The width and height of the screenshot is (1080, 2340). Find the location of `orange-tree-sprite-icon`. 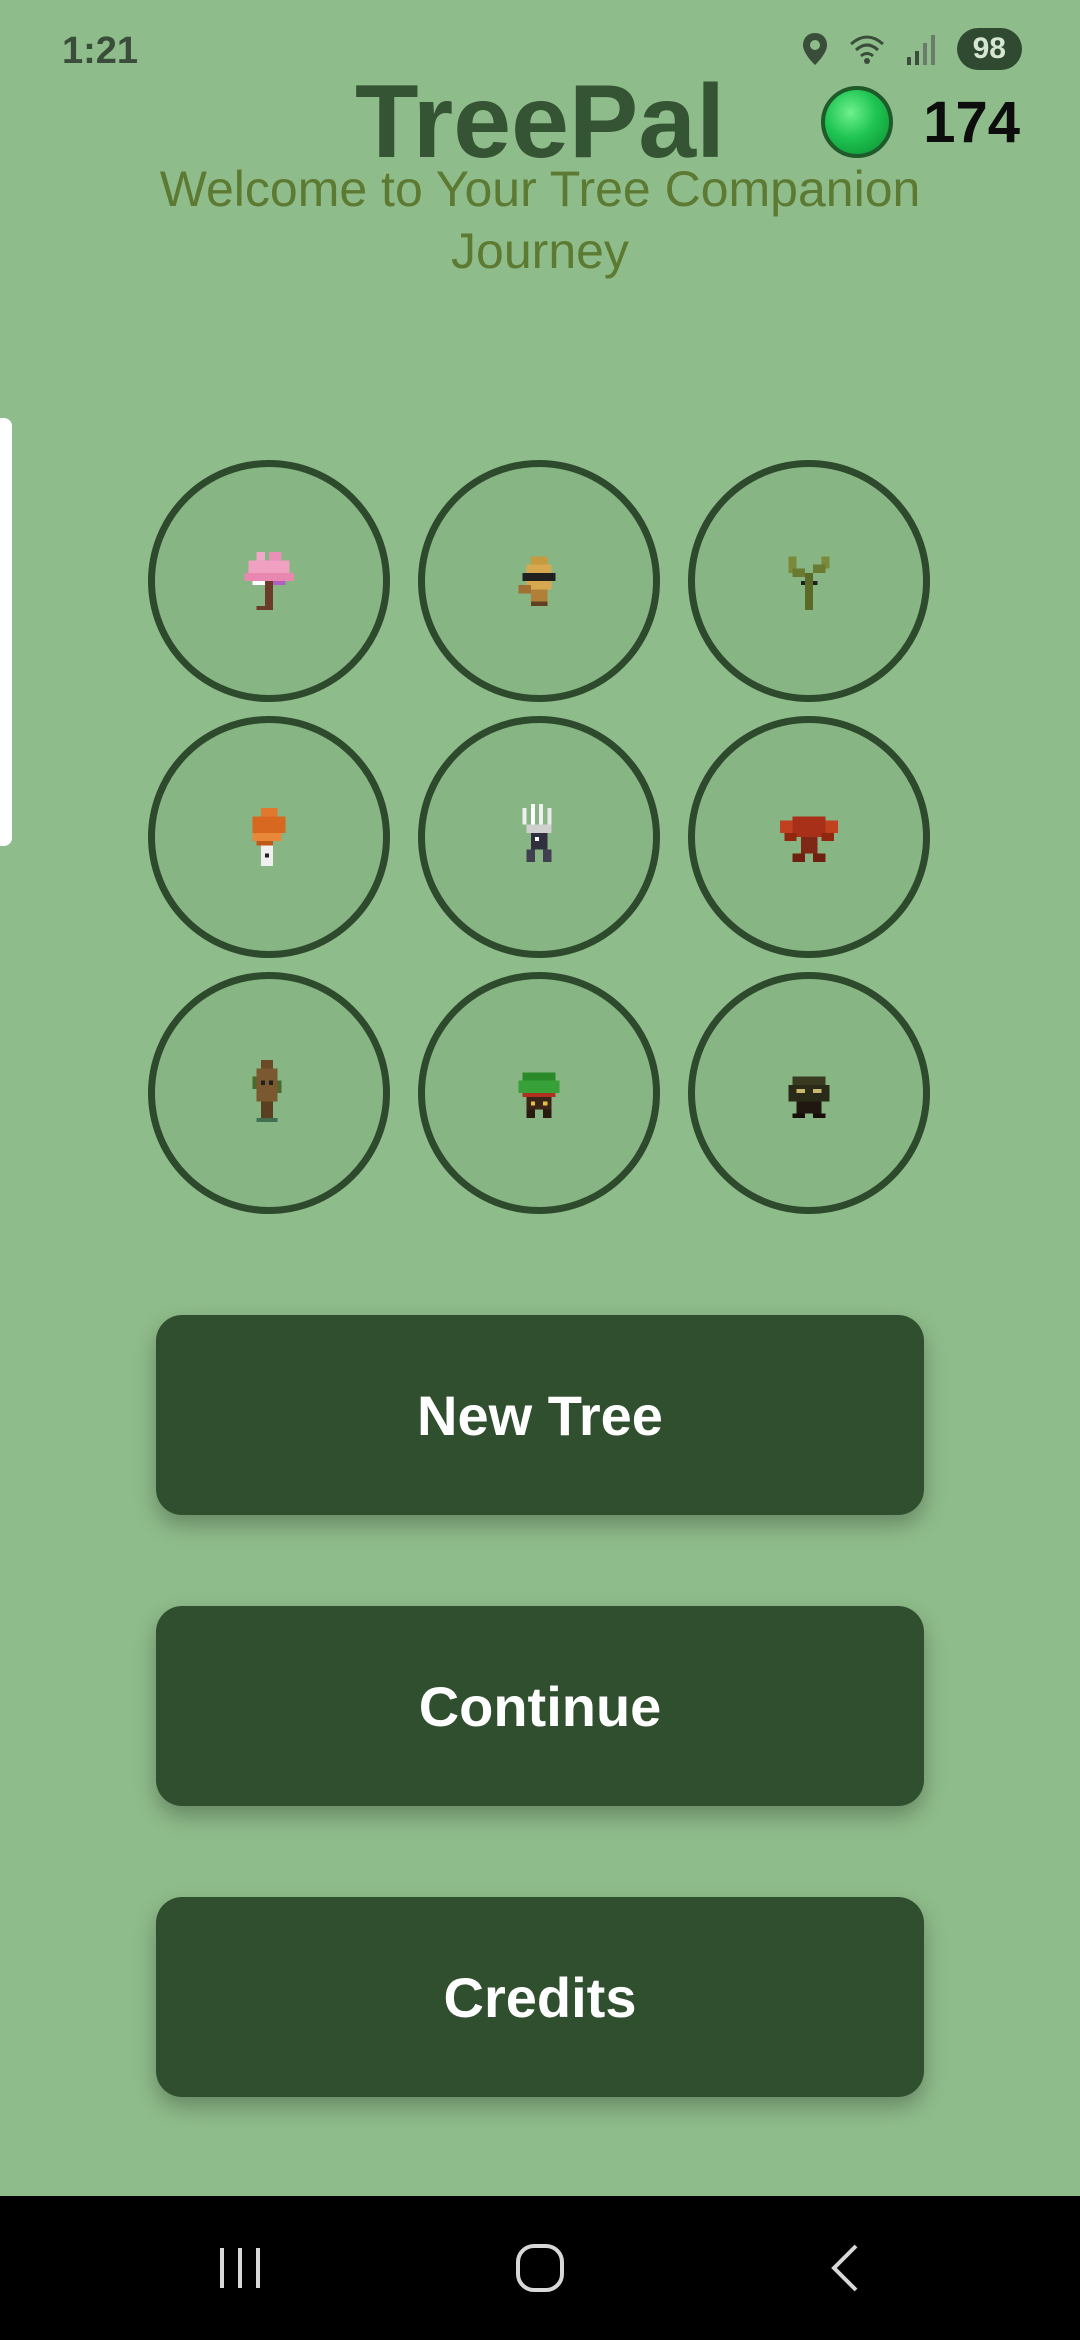

orange-tree-sprite-icon is located at coordinates (269, 837).